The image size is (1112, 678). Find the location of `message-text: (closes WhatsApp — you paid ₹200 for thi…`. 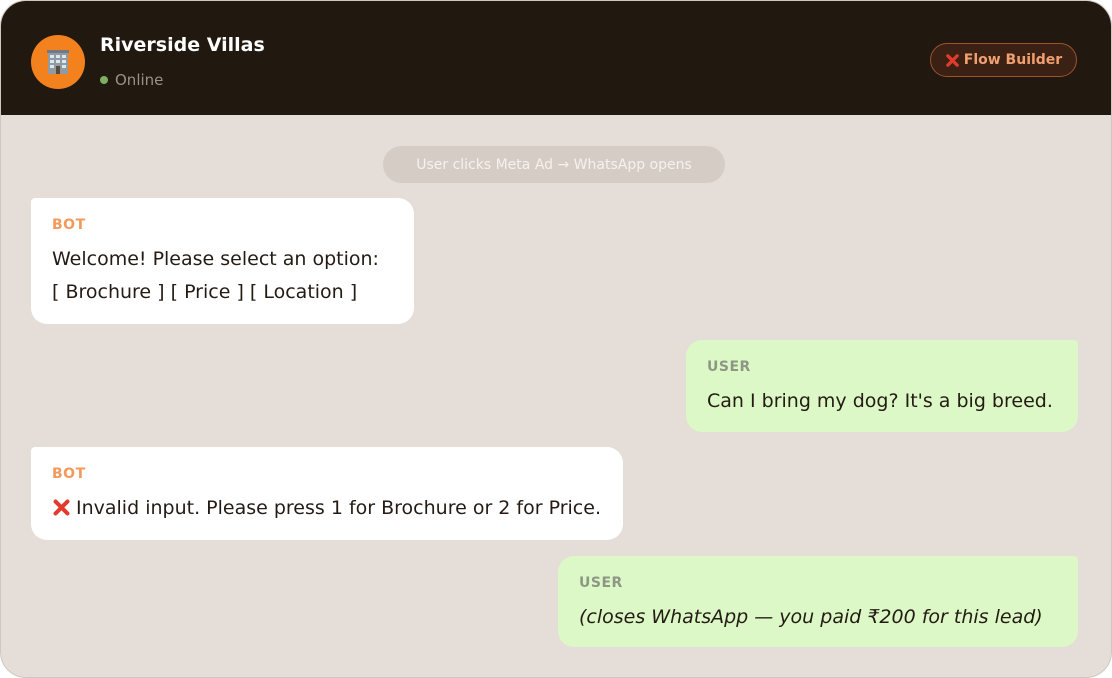

message-text: (closes WhatsApp — you paid ₹200 for thi… is located at coordinates (811, 617).